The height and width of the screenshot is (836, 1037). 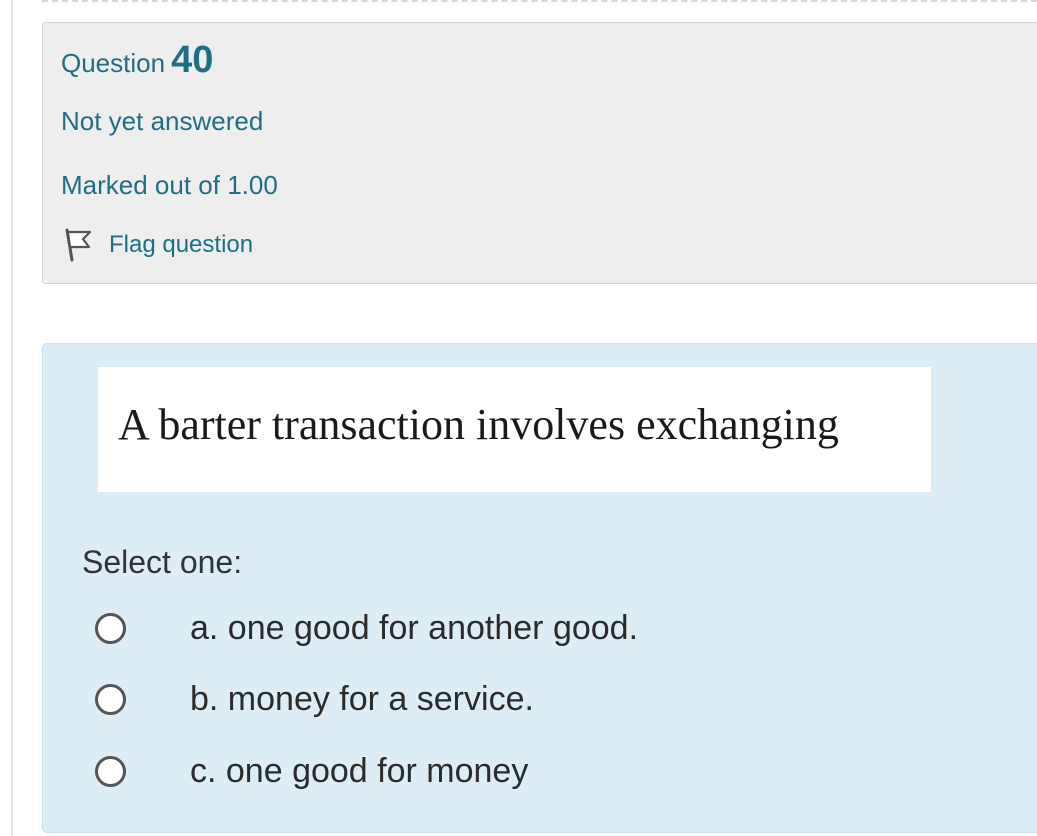 I want to click on answer-option-label: c. one good for money, so click(x=359, y=771).